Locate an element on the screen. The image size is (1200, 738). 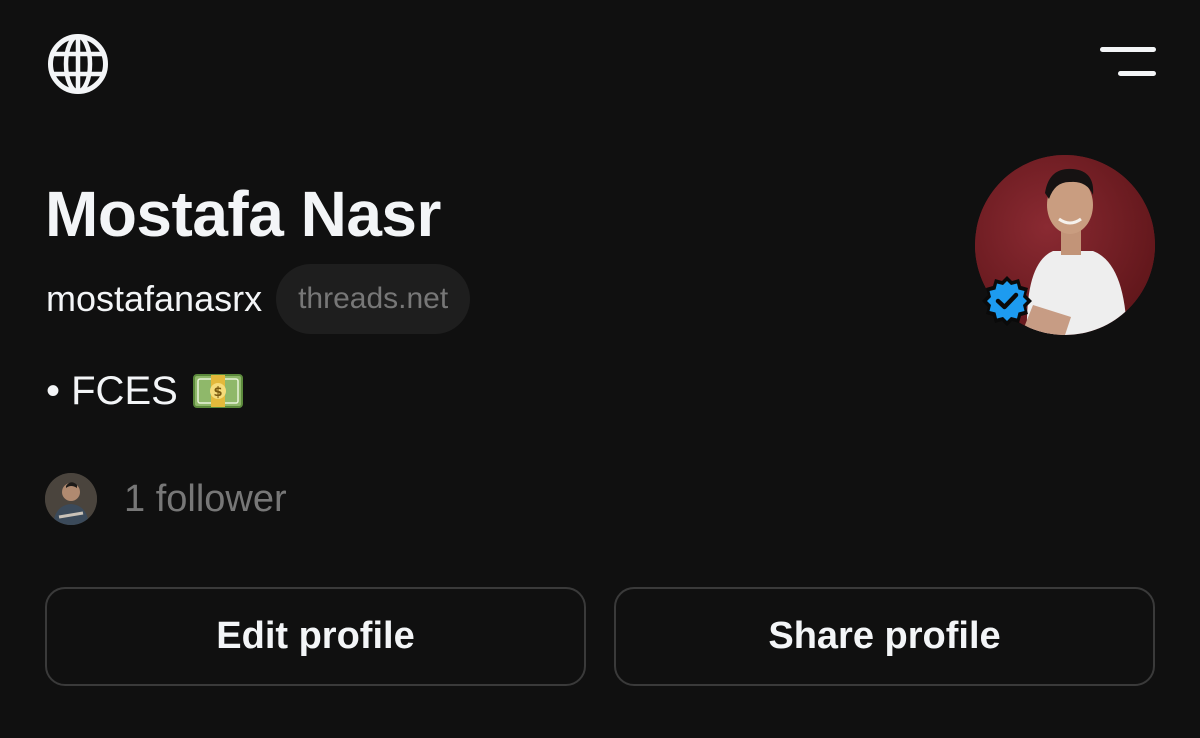
threads-domain-badge: threads.net is located at coordinates (373, 299).